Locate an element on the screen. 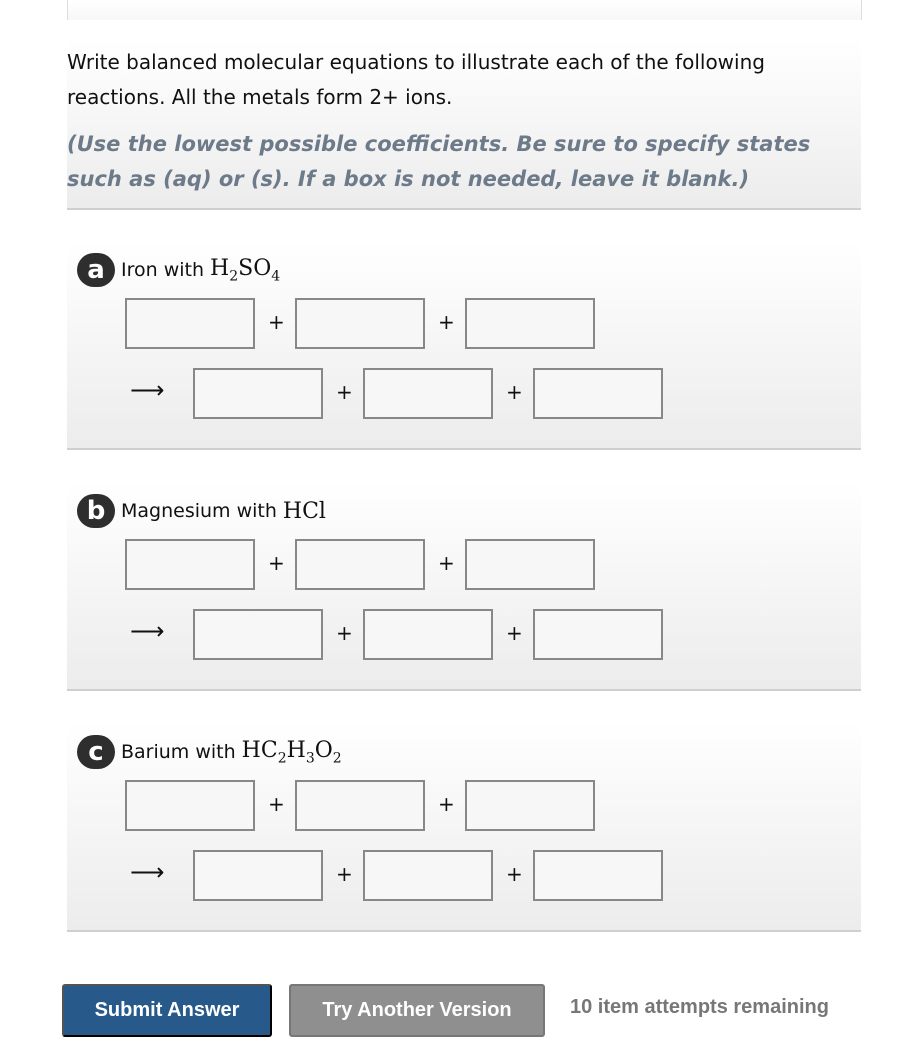 The width and height of the screenshot is (914, 1054). formula-segment: O is located at coordinates (323, 750).